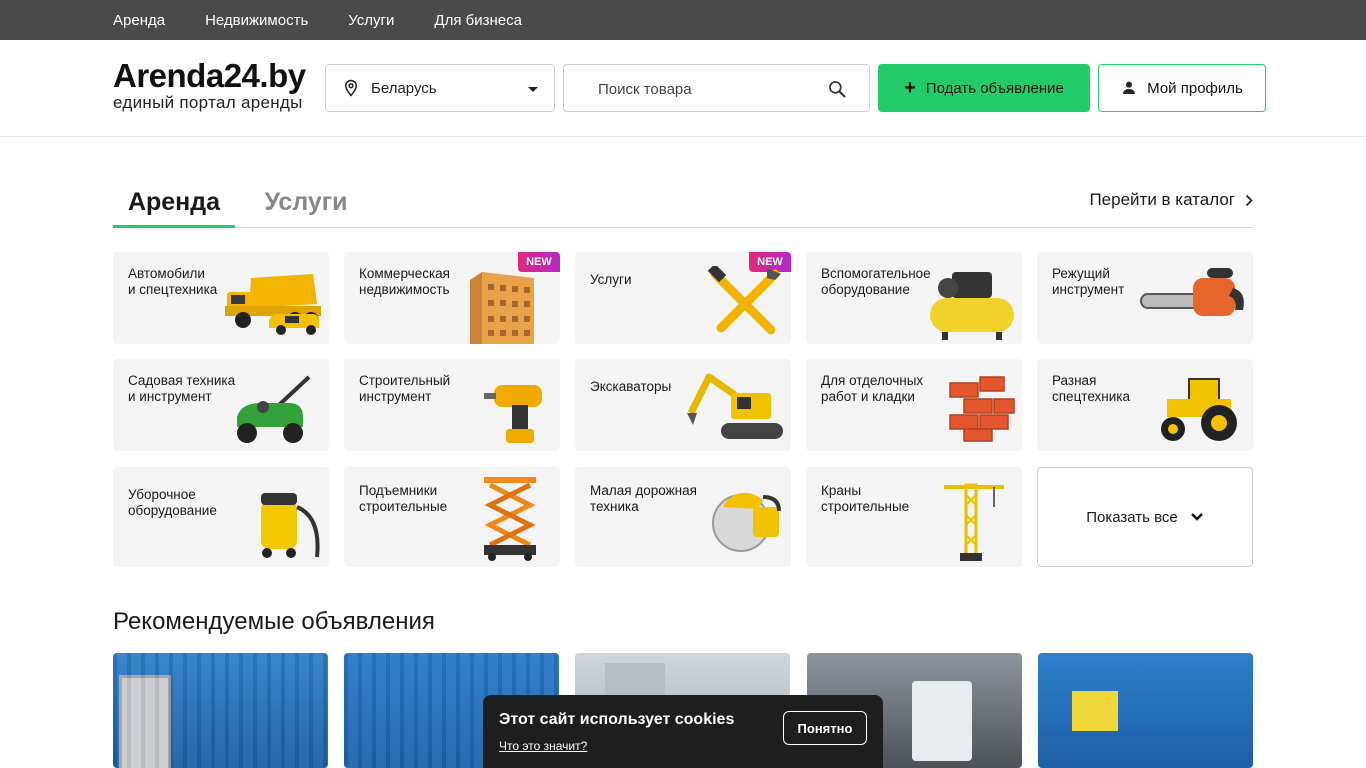 This screenshot has height=768, width=1366. I want to click on category-card-cranes: Краны строительные, so click(914, 517).